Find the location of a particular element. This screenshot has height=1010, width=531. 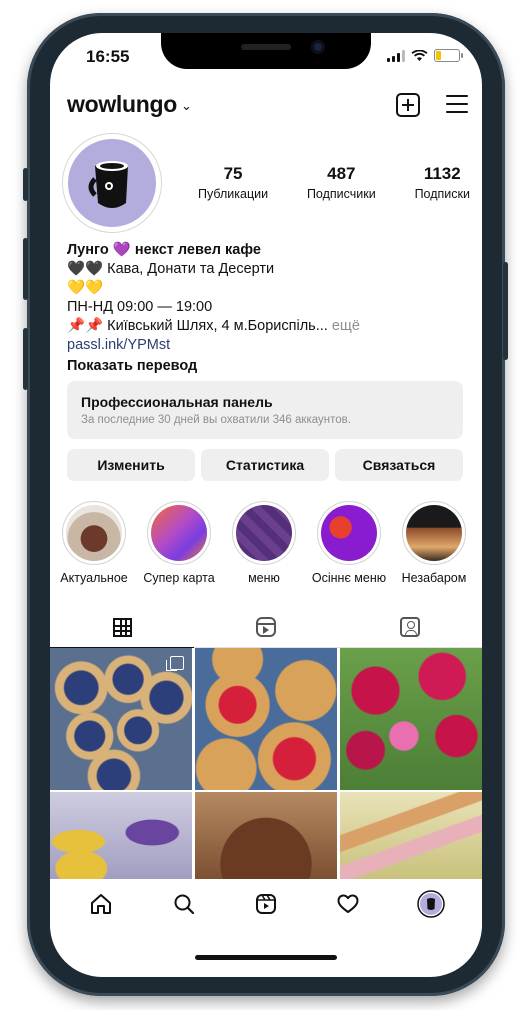

profile-tabs is located at coordinates (266, 627).